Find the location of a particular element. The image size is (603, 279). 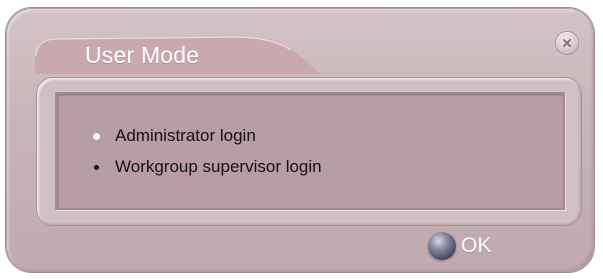

bullet-icon is located at coordinates (96, 167).